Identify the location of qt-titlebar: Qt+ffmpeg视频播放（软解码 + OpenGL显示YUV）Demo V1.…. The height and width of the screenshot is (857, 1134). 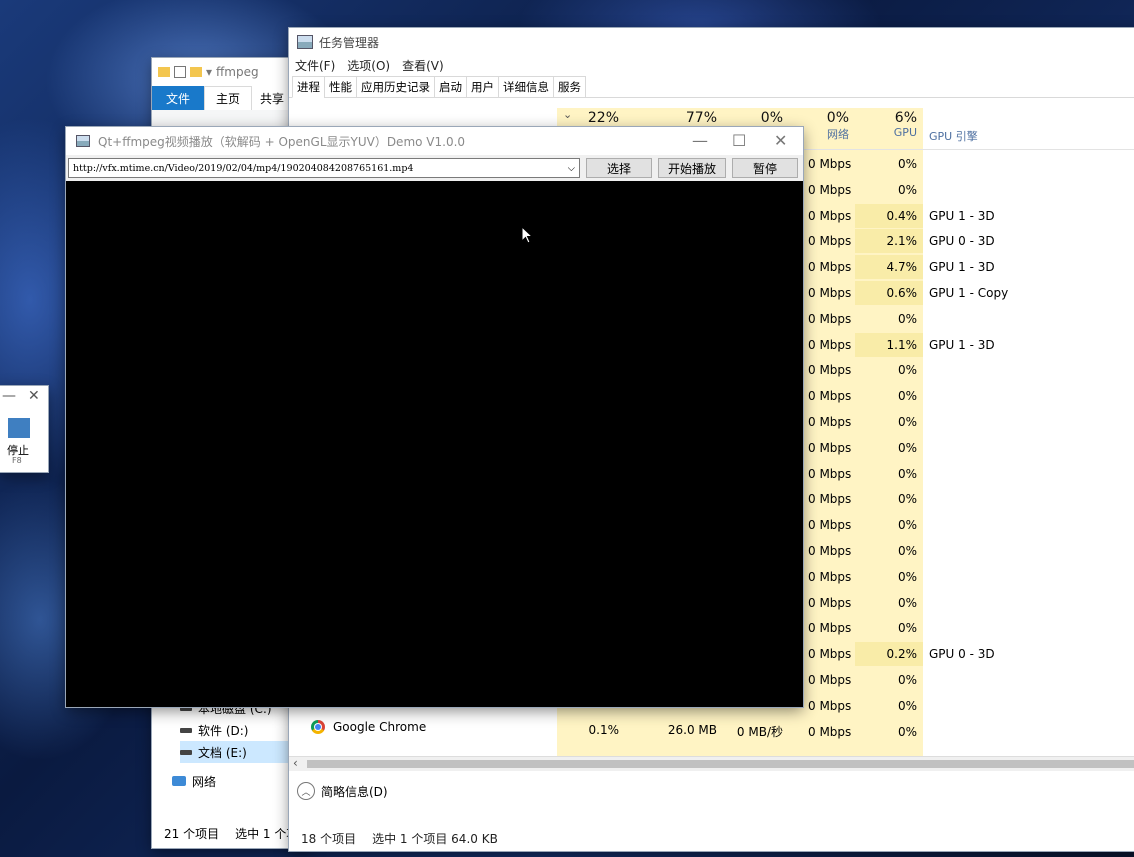
(434, 141).